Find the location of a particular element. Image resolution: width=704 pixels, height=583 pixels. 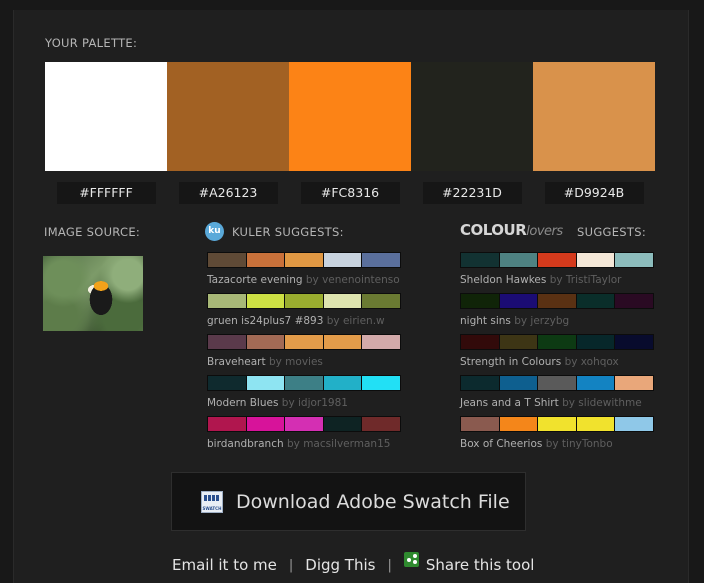

suggestion-author: by TristiTaylor is located at coordinates (586, 280).